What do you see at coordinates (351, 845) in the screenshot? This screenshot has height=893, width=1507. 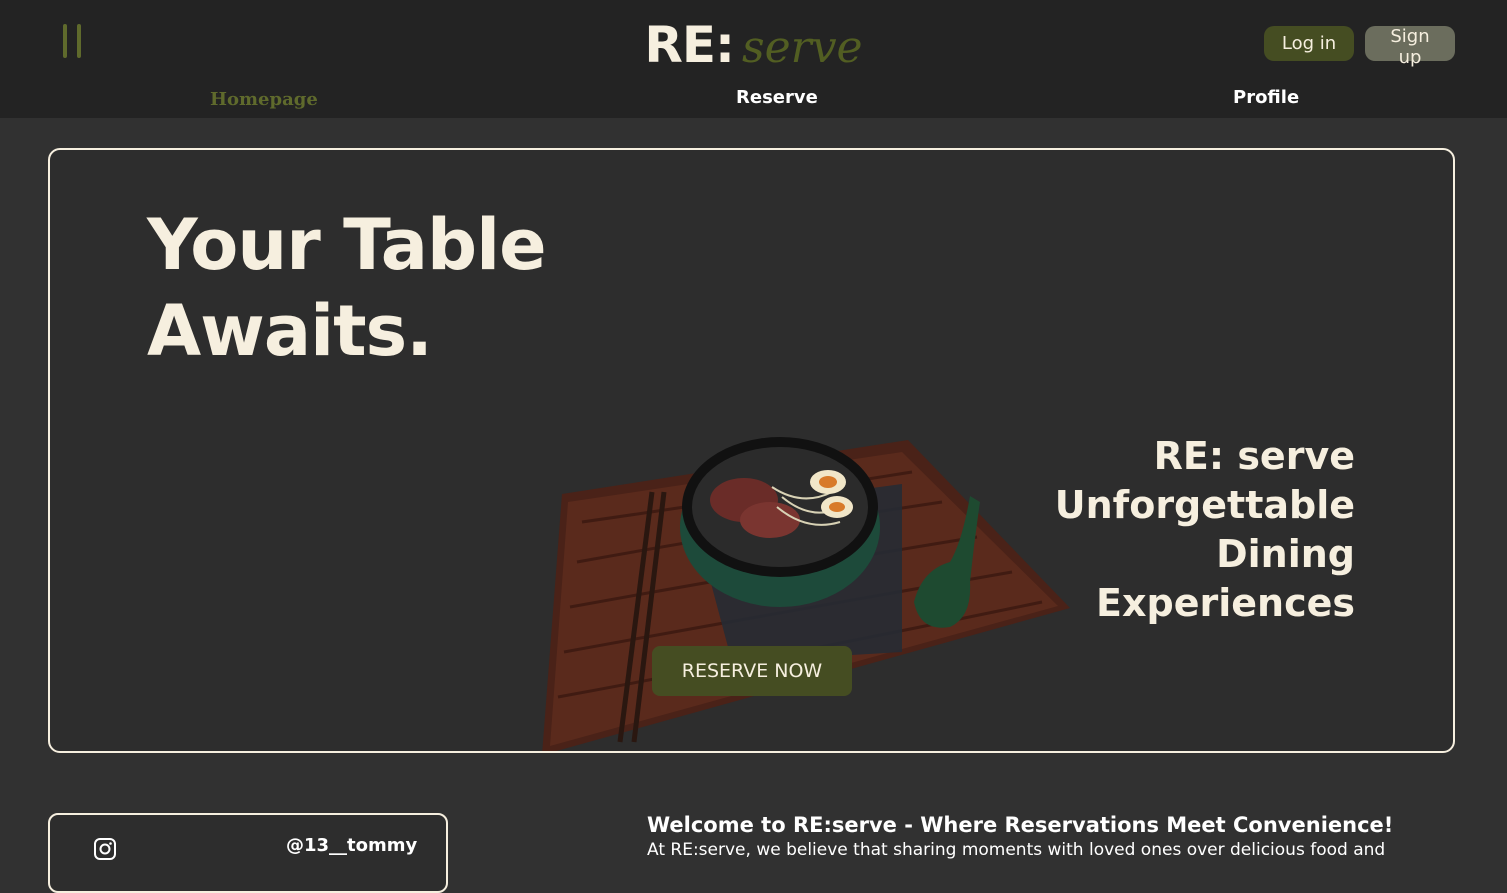 I see `instagram-handle-link: @13__tommy` at bounding box center [351, 845].